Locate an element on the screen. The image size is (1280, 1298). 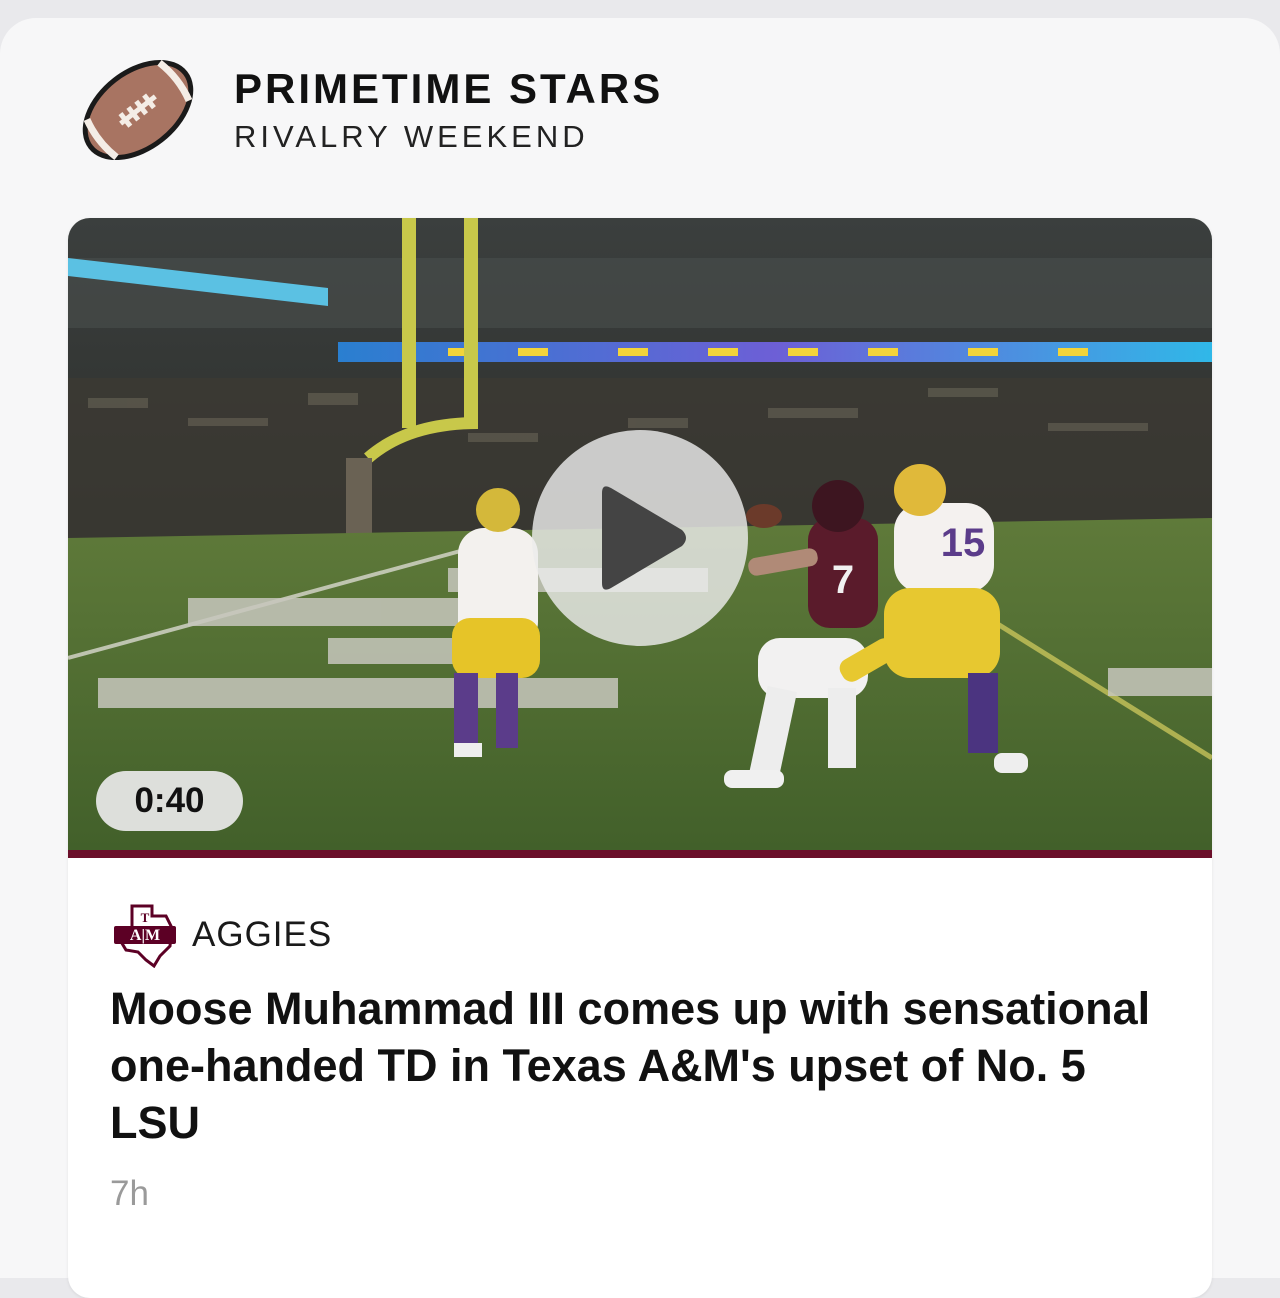
video-accent-bar is located at coordinates (640, 854).